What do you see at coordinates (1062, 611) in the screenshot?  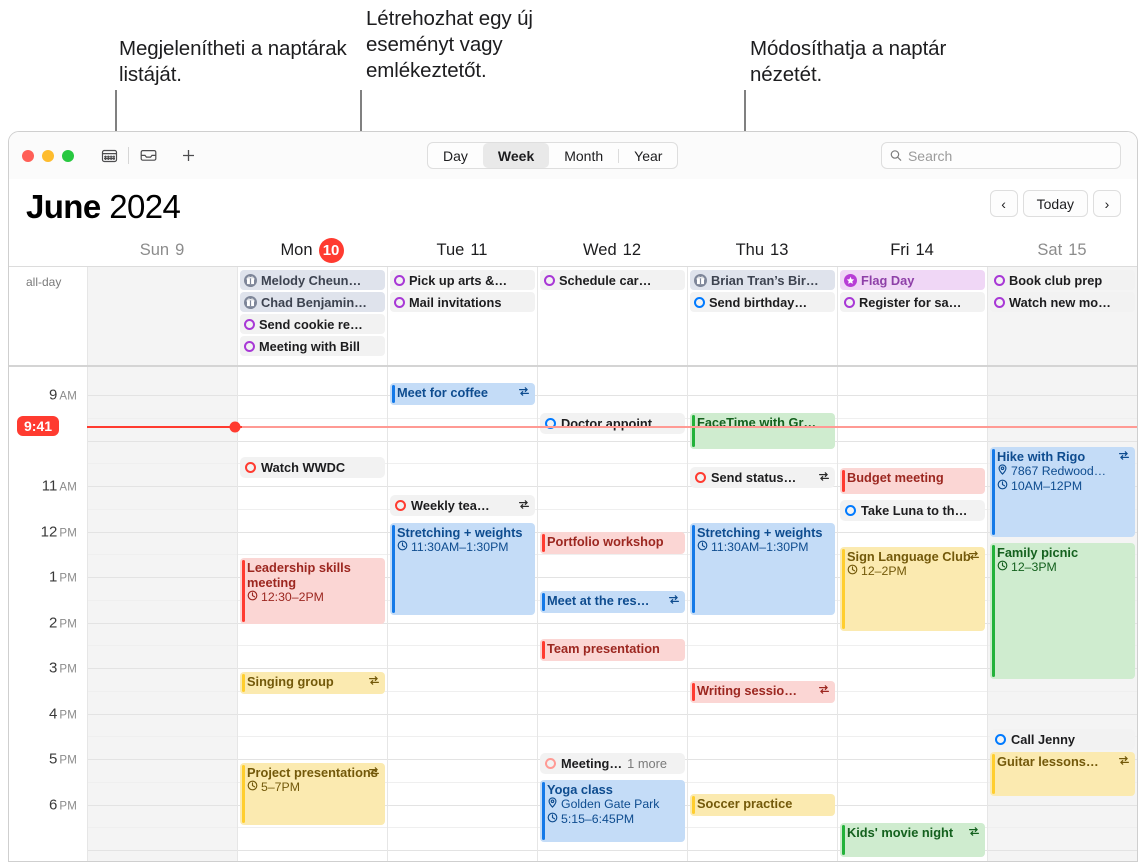 I see `calendar-event: Family picnic 12–3PM` at bounding box center [1062, 611].